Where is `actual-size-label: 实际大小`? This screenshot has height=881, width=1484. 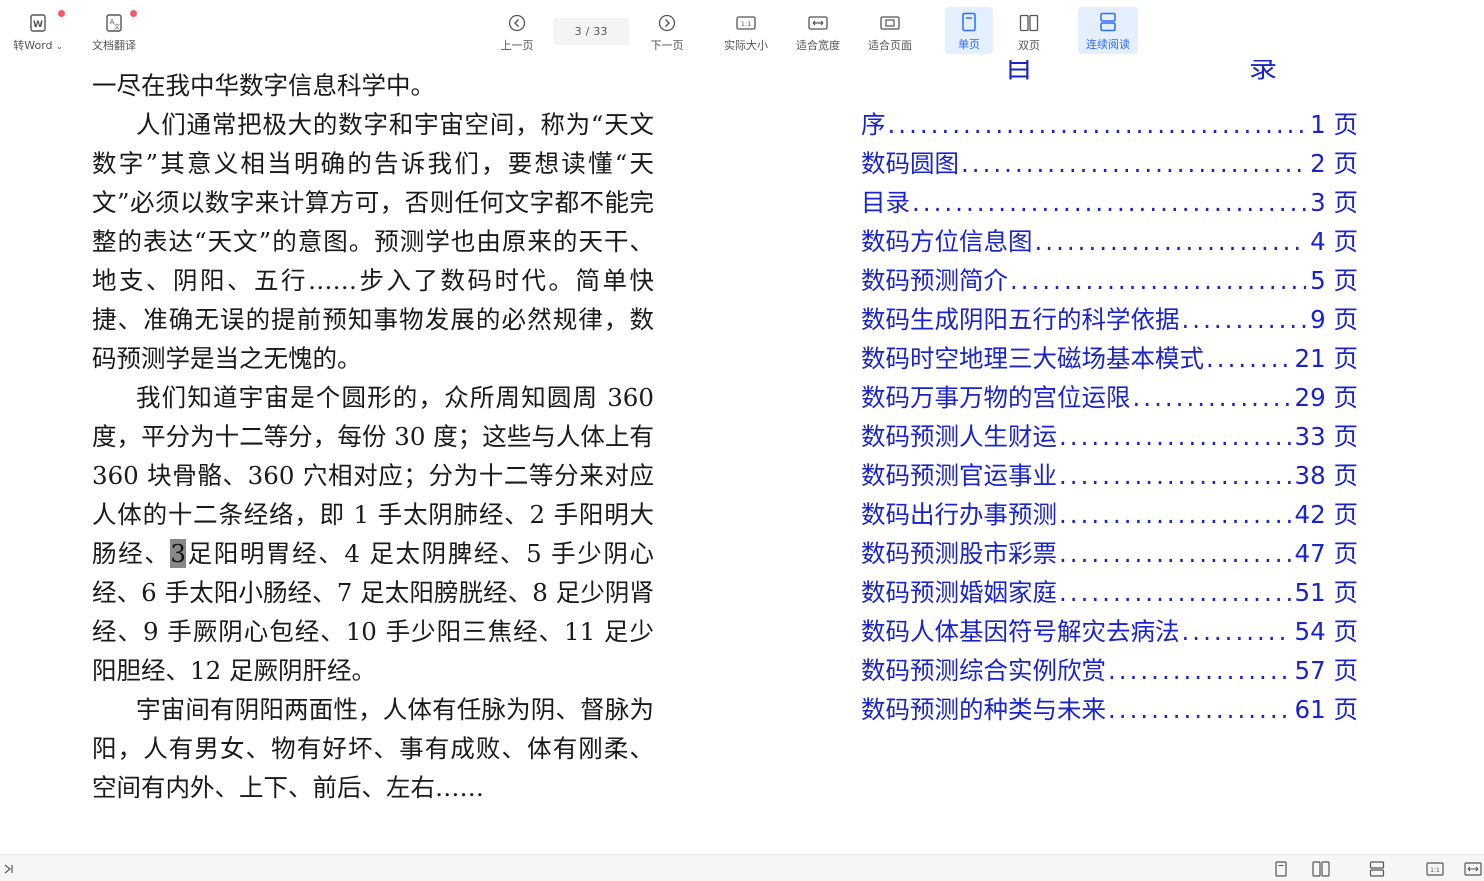 actual-size-label: 实际大小 is located at coordinates (746, 45).